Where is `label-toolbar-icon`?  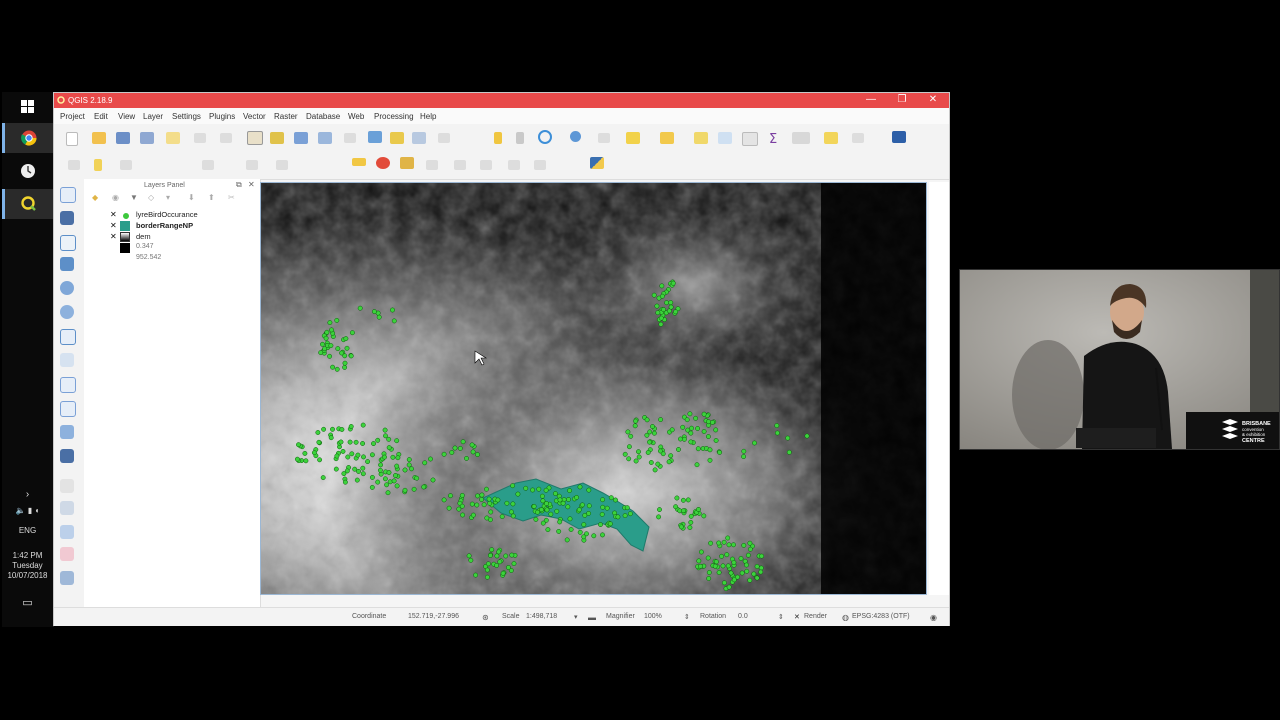 label-toolbar-icon is located at coordinates (359, 162).